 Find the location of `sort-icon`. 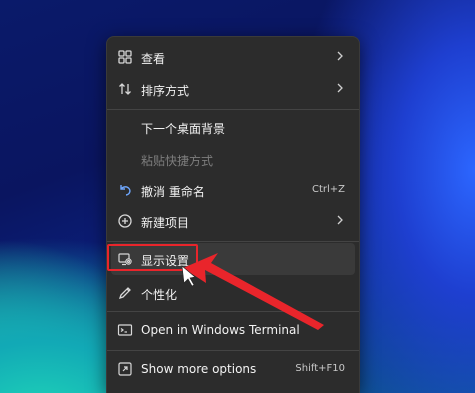

sort-icon is located at coordinates (125, 89).